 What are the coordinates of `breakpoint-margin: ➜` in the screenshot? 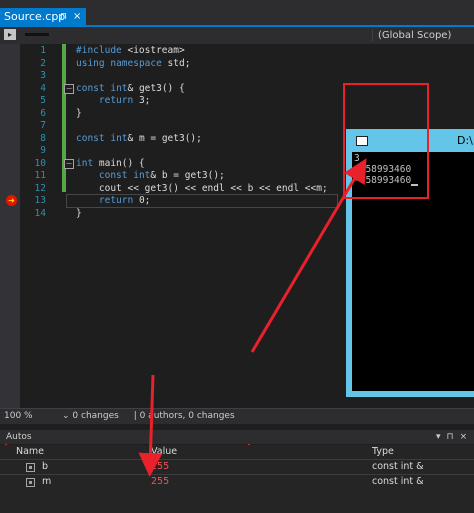 It's located at (10, 226).